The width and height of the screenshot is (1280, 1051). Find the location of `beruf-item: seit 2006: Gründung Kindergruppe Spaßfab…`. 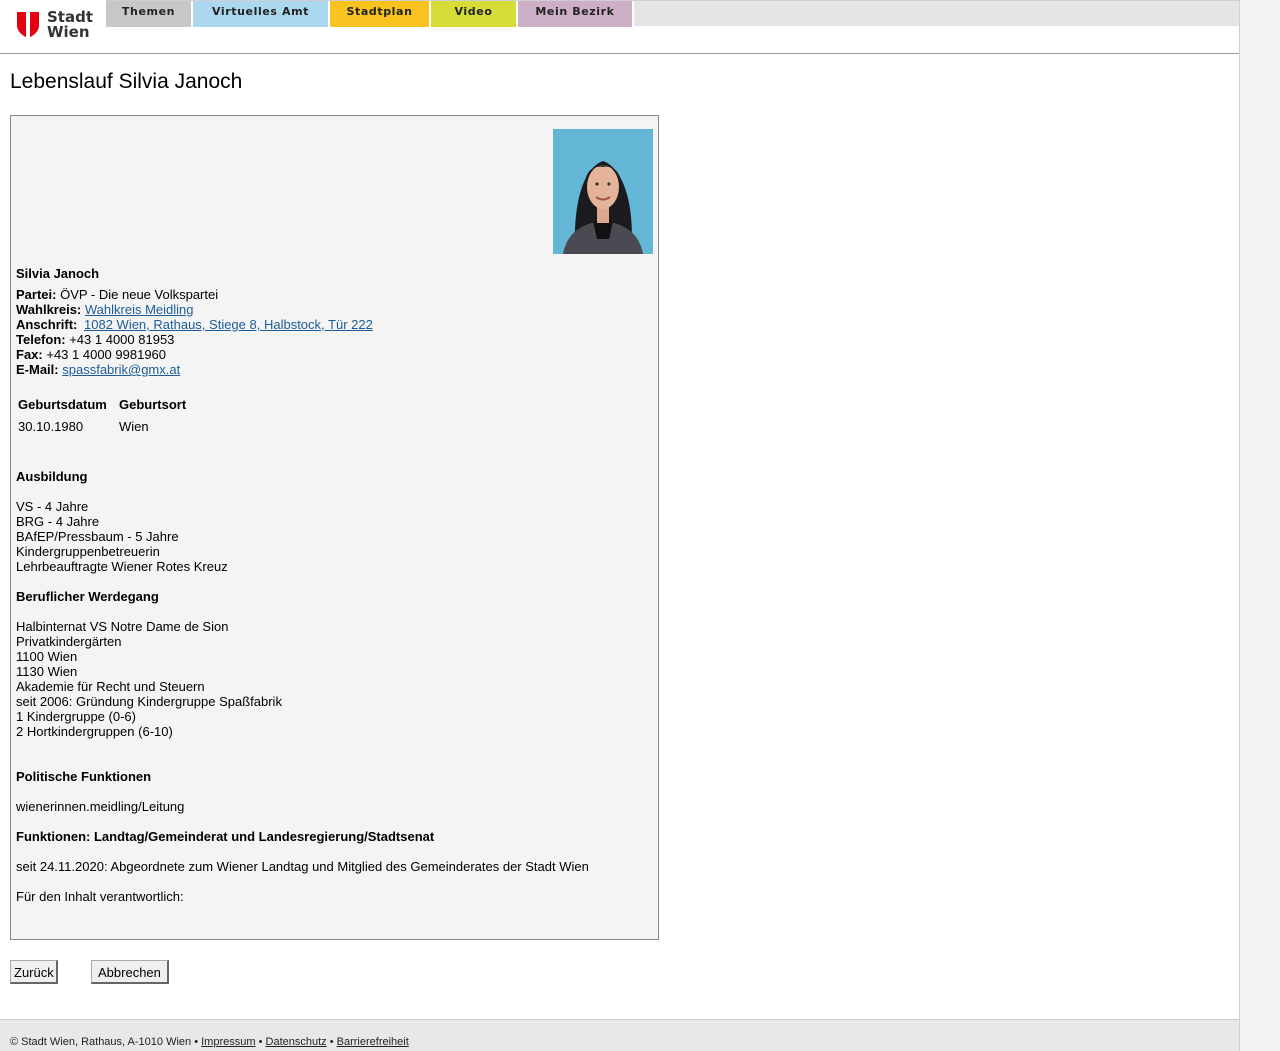

beruf-item: seit 2006: Gründung Kindergruppe Spaßfab… is located at coordinates (149, 701).